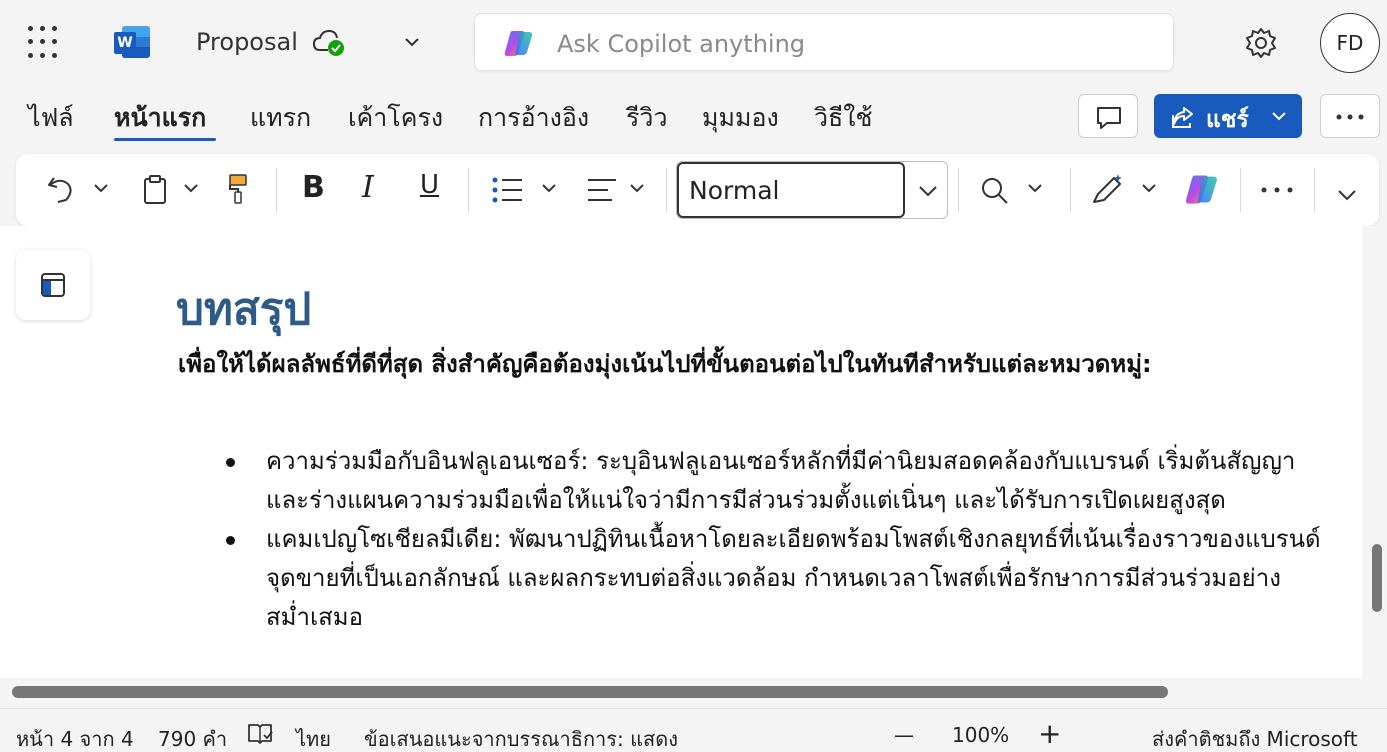 The width and height of the screenshot is (1387, 752). Describe the element at coordinates (647, 118) in the screenshot. I see `tab-review: รีวิว` at that location.